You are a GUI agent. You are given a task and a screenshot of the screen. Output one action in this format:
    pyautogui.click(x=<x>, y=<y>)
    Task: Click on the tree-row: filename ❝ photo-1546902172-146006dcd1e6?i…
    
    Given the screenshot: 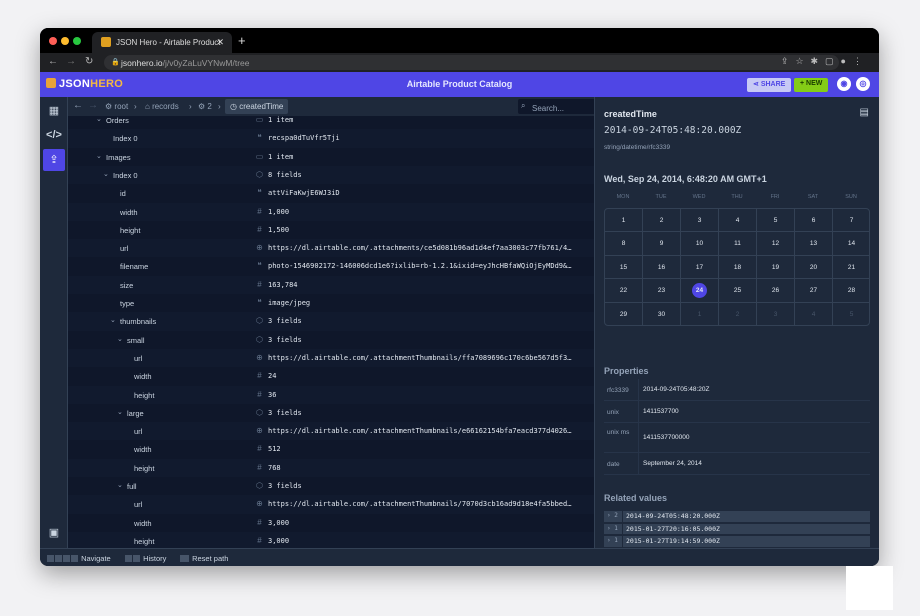 What is the action you would take?
    pyautogui.click(x=331, y=266)
    